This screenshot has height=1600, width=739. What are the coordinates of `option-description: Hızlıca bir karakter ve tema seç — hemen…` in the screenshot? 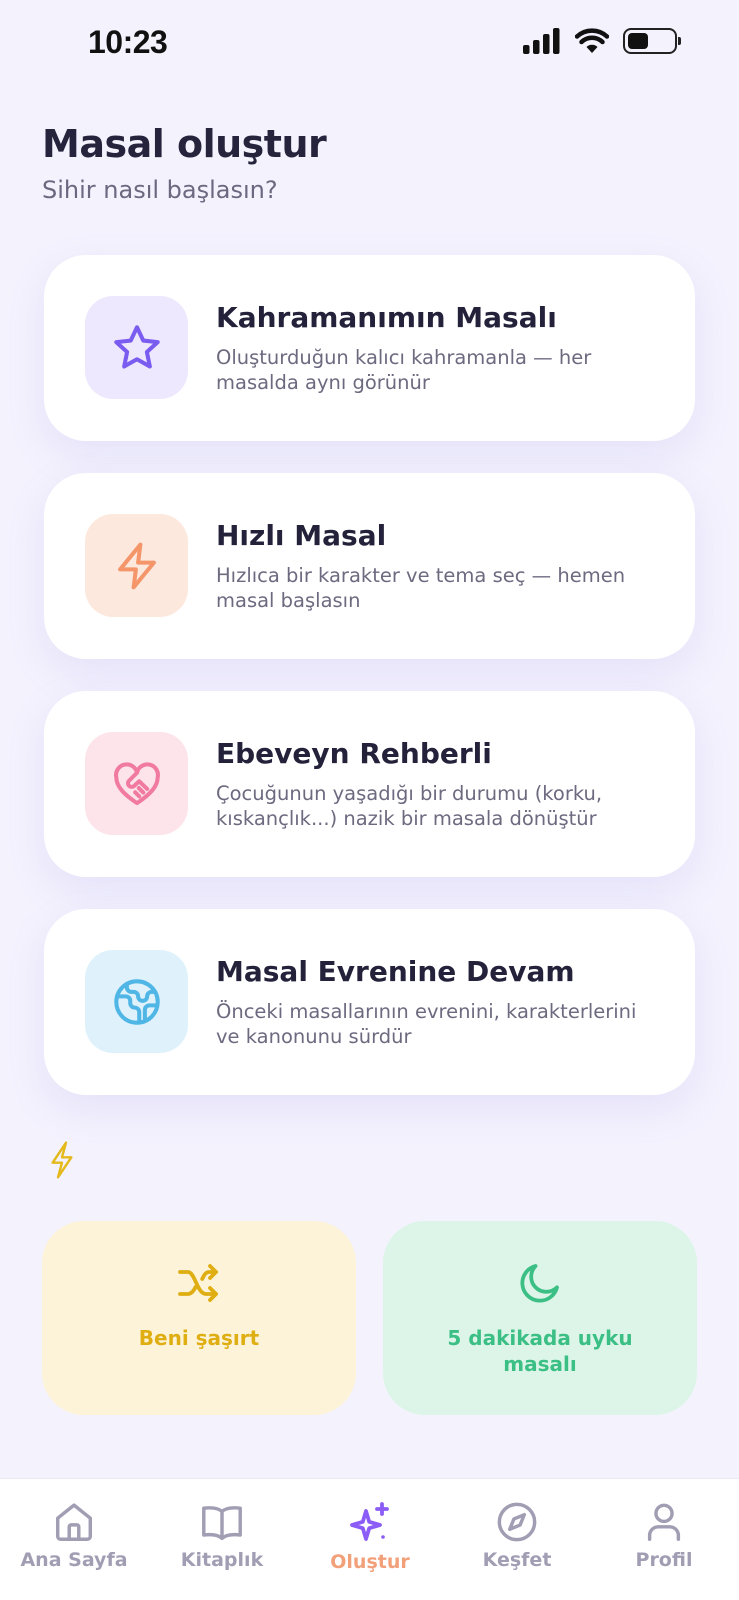 It's located at (421, 588).